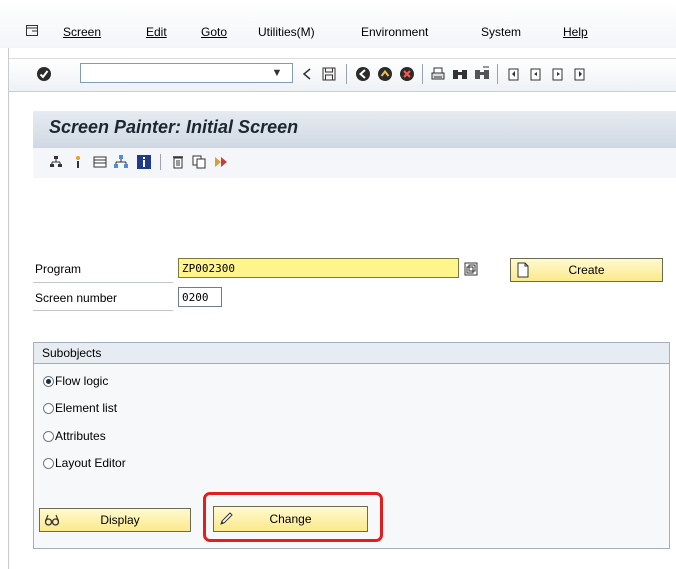 The image size is (676, 569). What do you see at coordinates (536, 74) in the screenshot?
I see `previous-page-icon` at bounding box center [536, 74].